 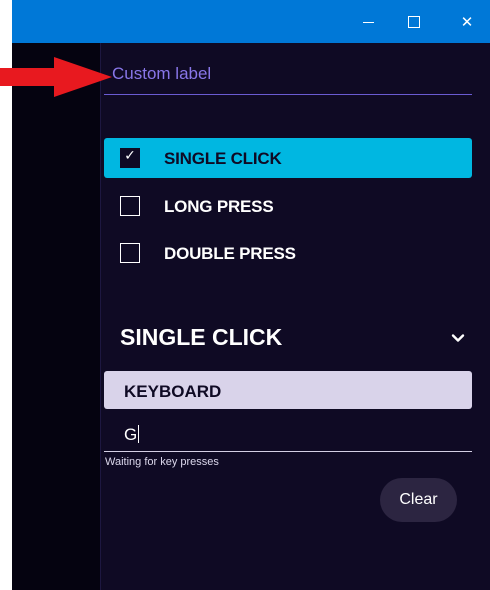 What do you see at coordinates (251, 21) in the screenshot?
I see `title-bar: ✕` at bounding box center [251, 21].